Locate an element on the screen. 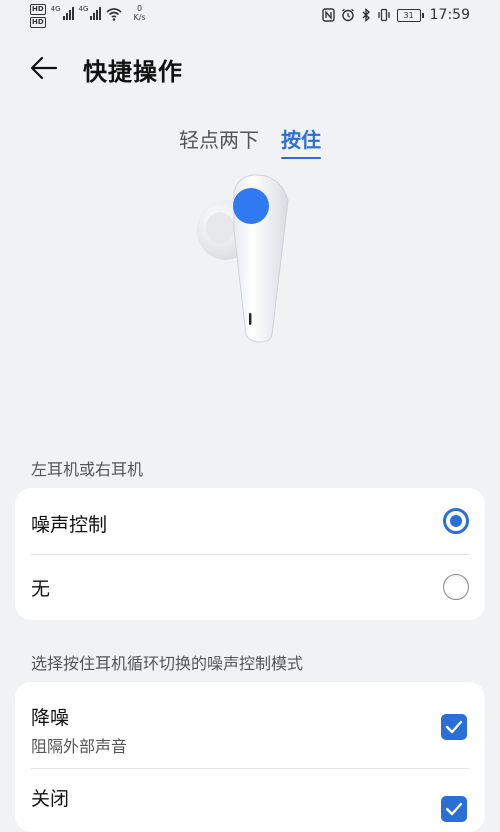 The width and height of the screenshot is (500, 832). earbud-illustration is located at coordinates (243, 258).